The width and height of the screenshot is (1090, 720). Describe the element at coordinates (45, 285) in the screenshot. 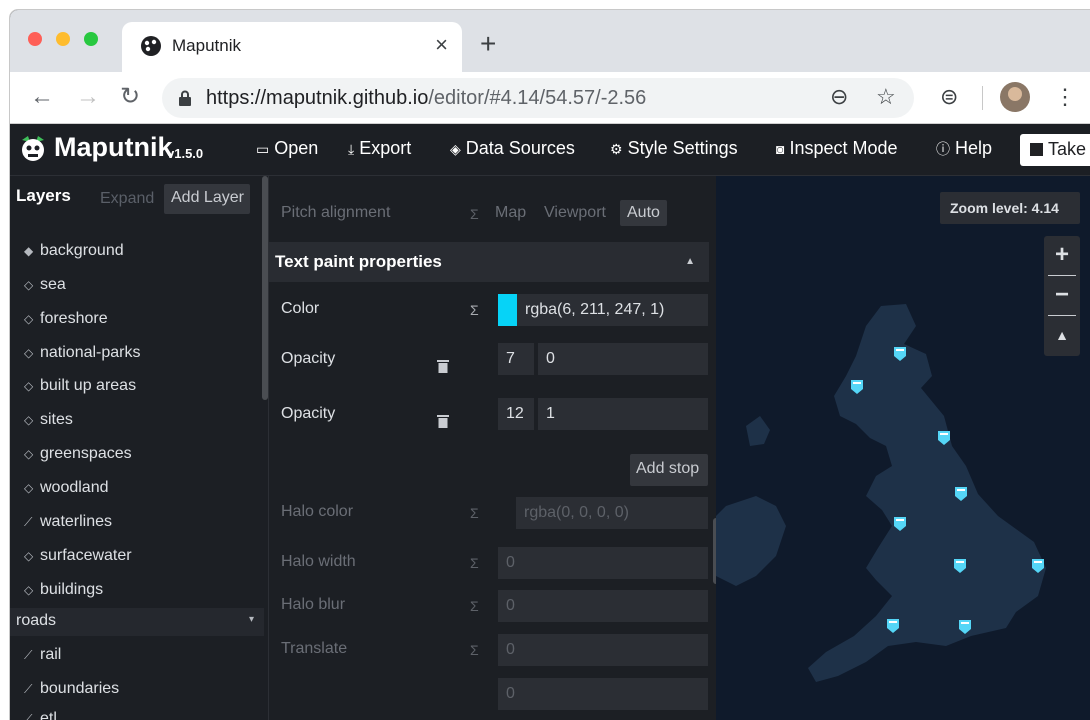

I see `layer-item-sea: ◇ sea` at that location.